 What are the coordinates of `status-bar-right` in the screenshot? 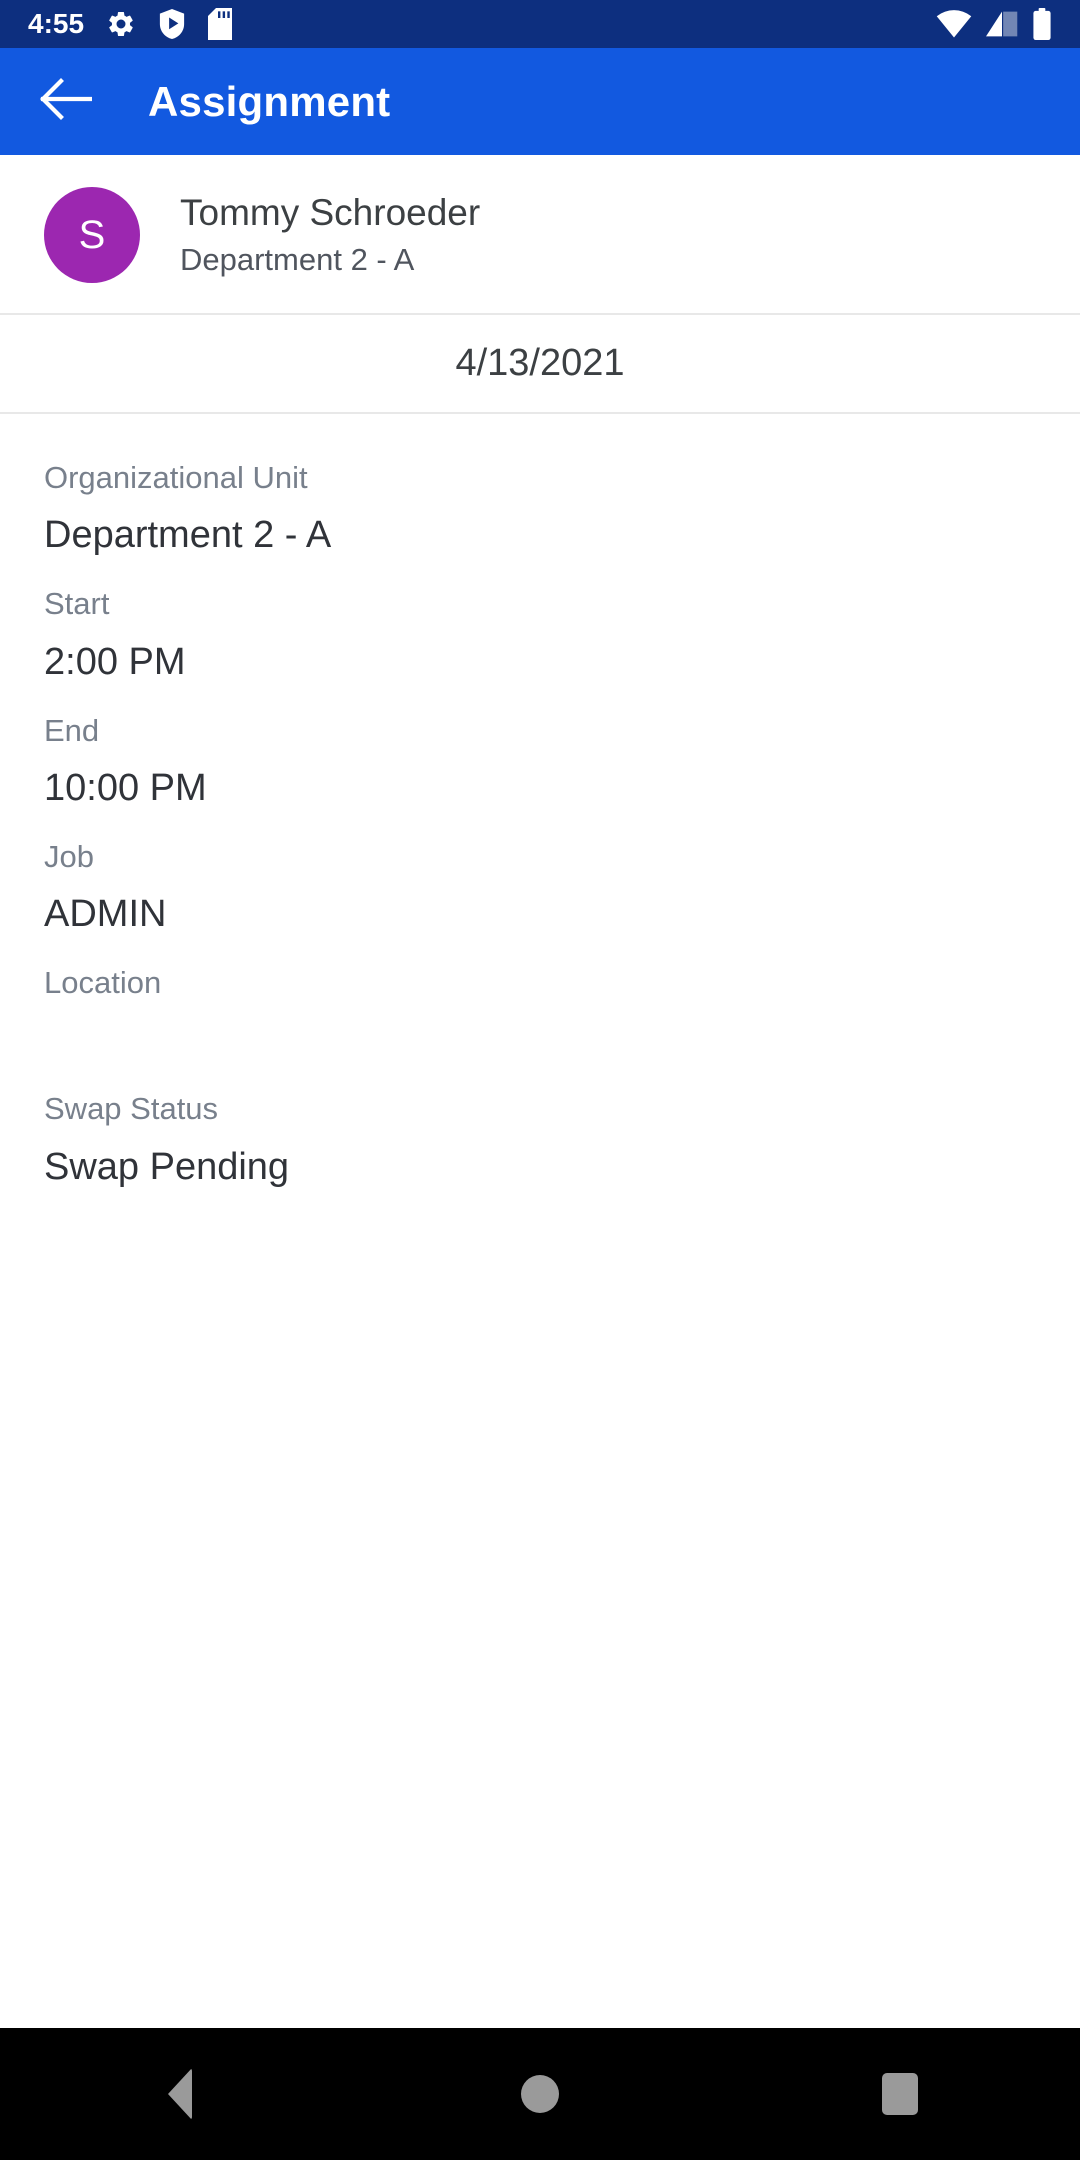 It's located at (994, 24).